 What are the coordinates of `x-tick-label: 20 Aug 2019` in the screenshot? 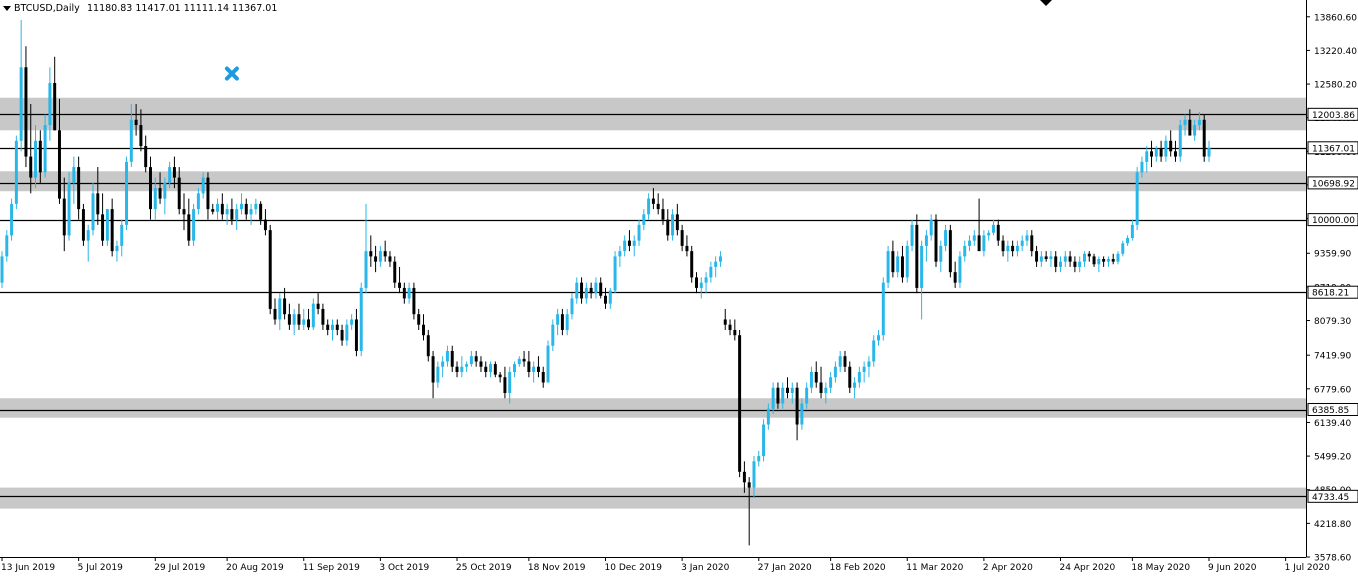 It's located at (255, 568).